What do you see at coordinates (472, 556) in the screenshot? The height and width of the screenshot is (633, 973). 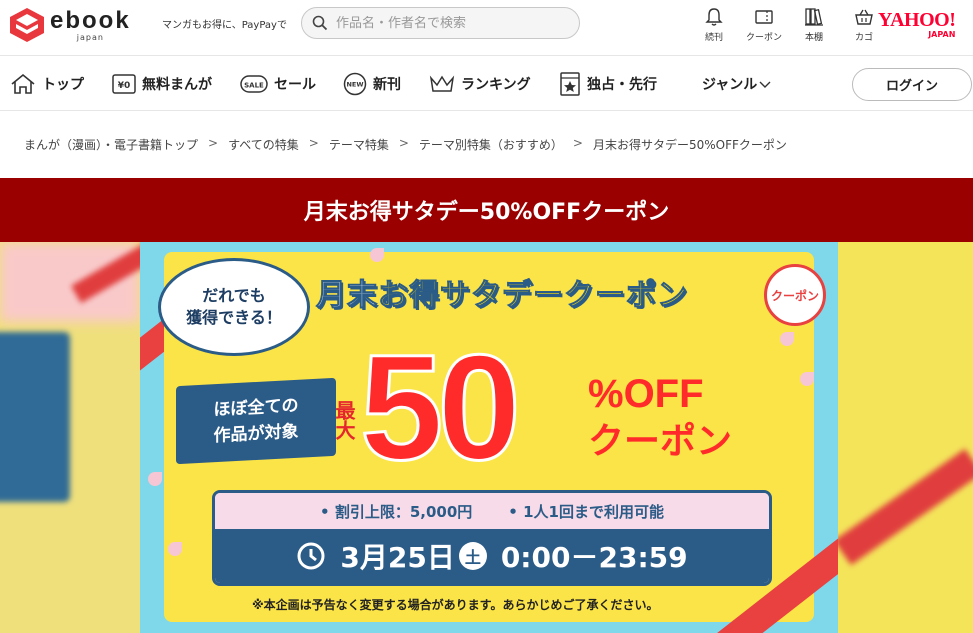 I see `schedule-day: 土` at bounding box center [472, 556].